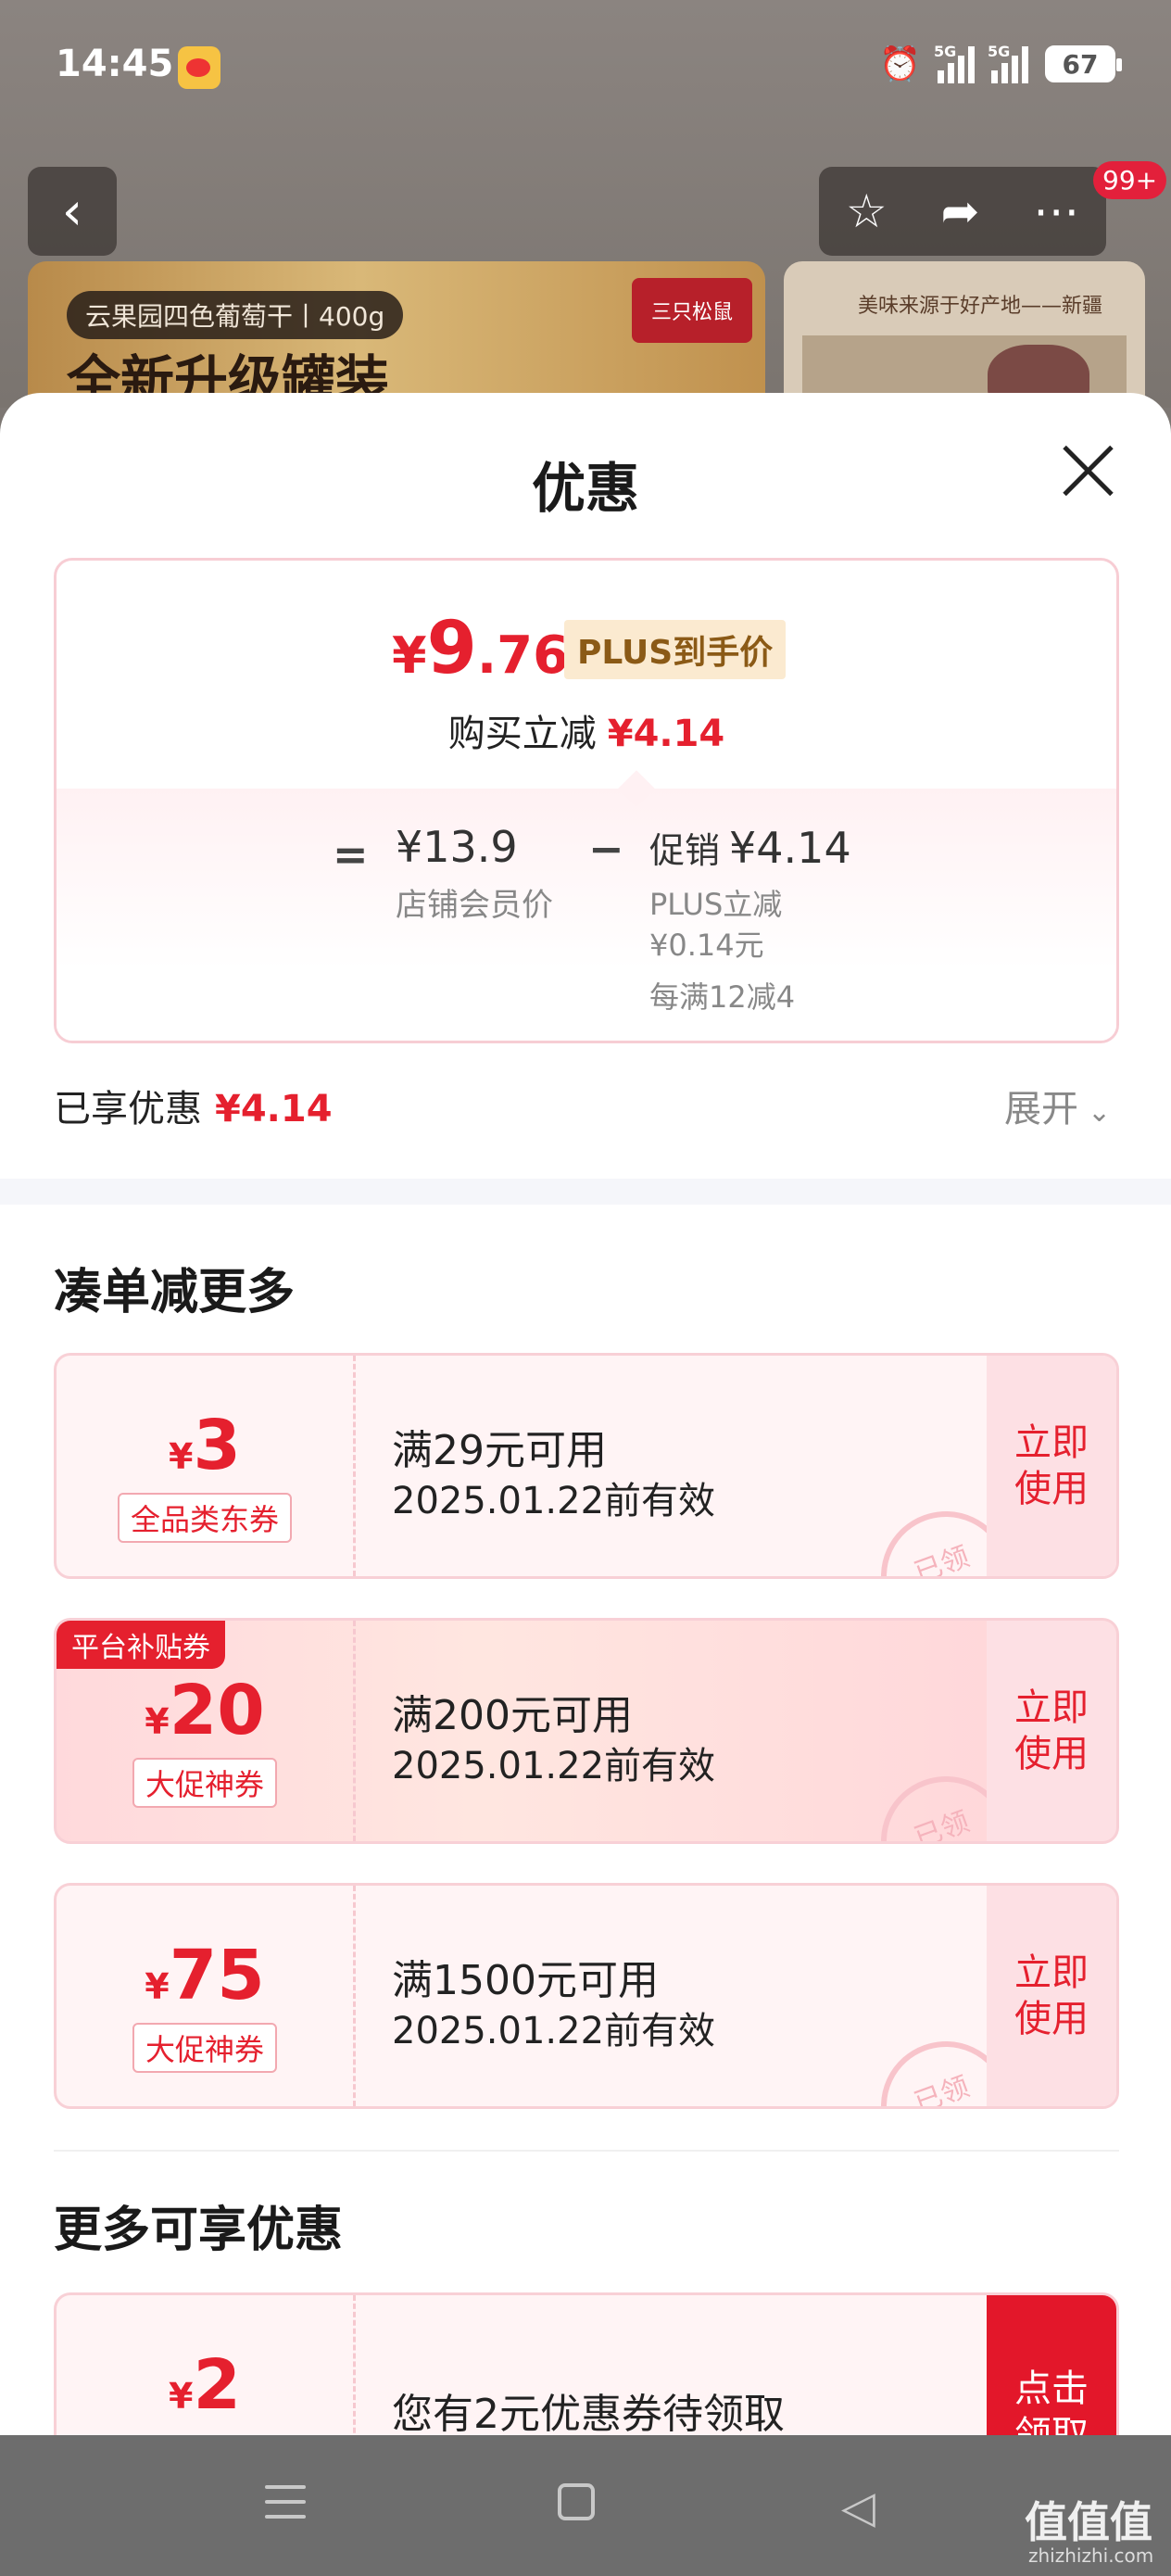 Image resolution: width=1171 pixels, height=2576 pixels. I want to click on brand-logo: 三只松鼠, so click(692, 310).